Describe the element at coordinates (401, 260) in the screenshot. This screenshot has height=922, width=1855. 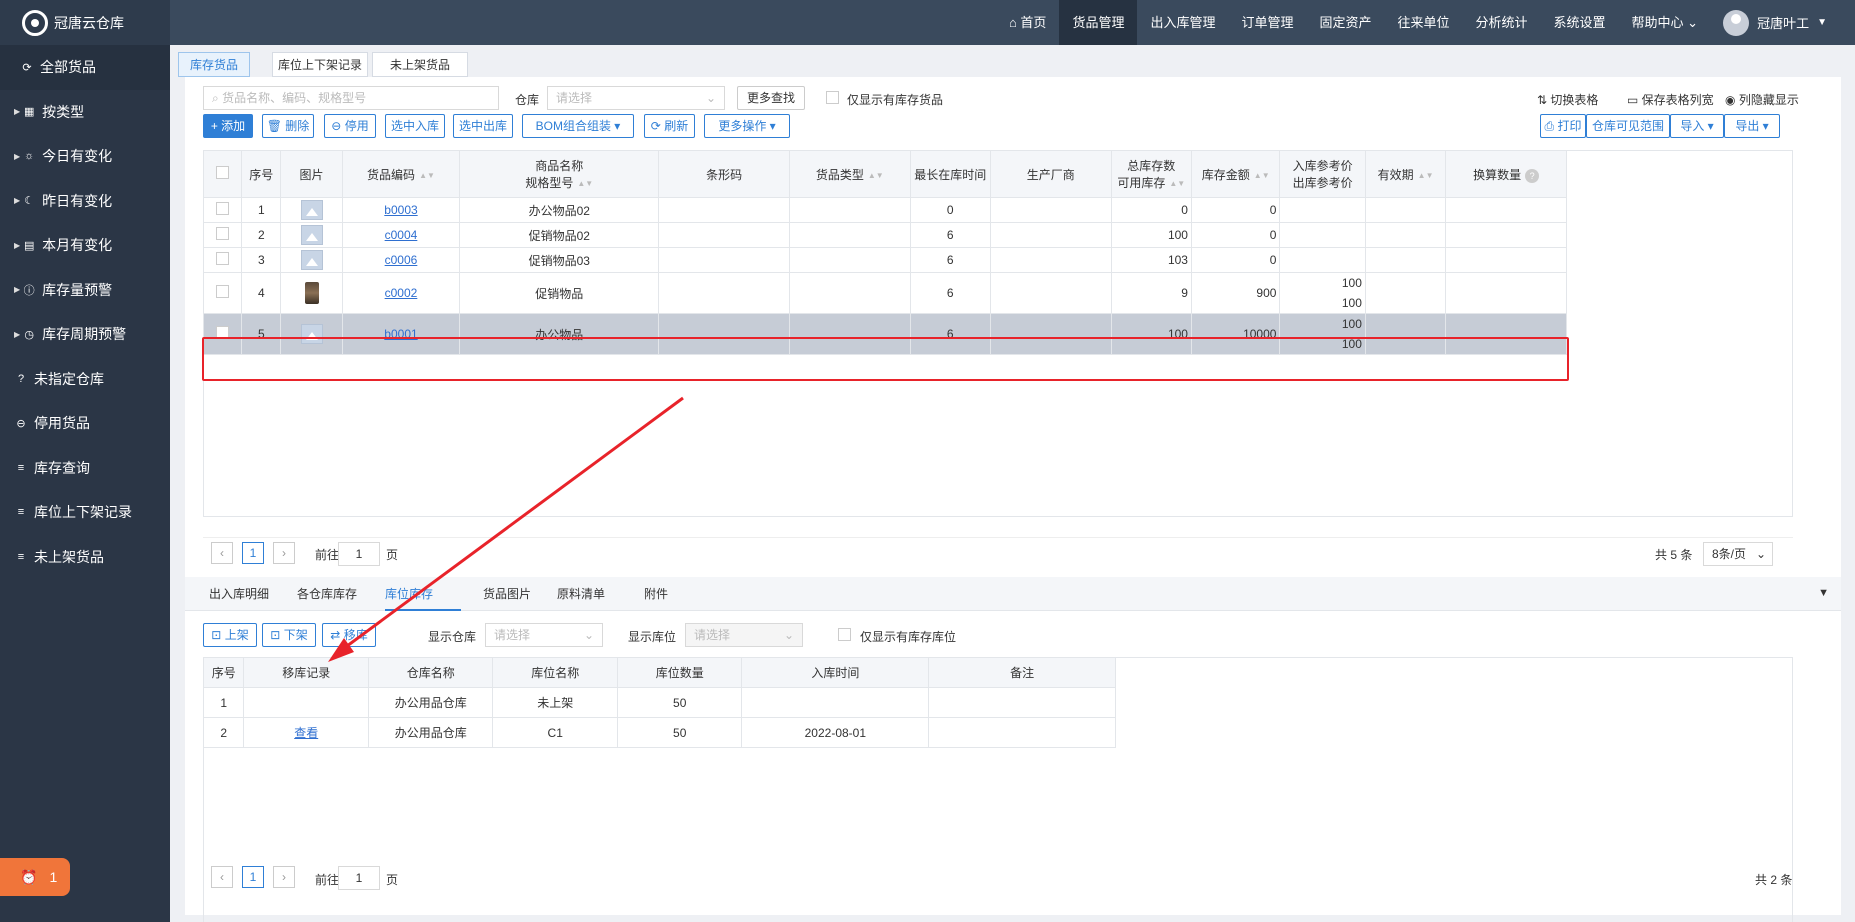
I see `goods-code-link: c0006` at that location.